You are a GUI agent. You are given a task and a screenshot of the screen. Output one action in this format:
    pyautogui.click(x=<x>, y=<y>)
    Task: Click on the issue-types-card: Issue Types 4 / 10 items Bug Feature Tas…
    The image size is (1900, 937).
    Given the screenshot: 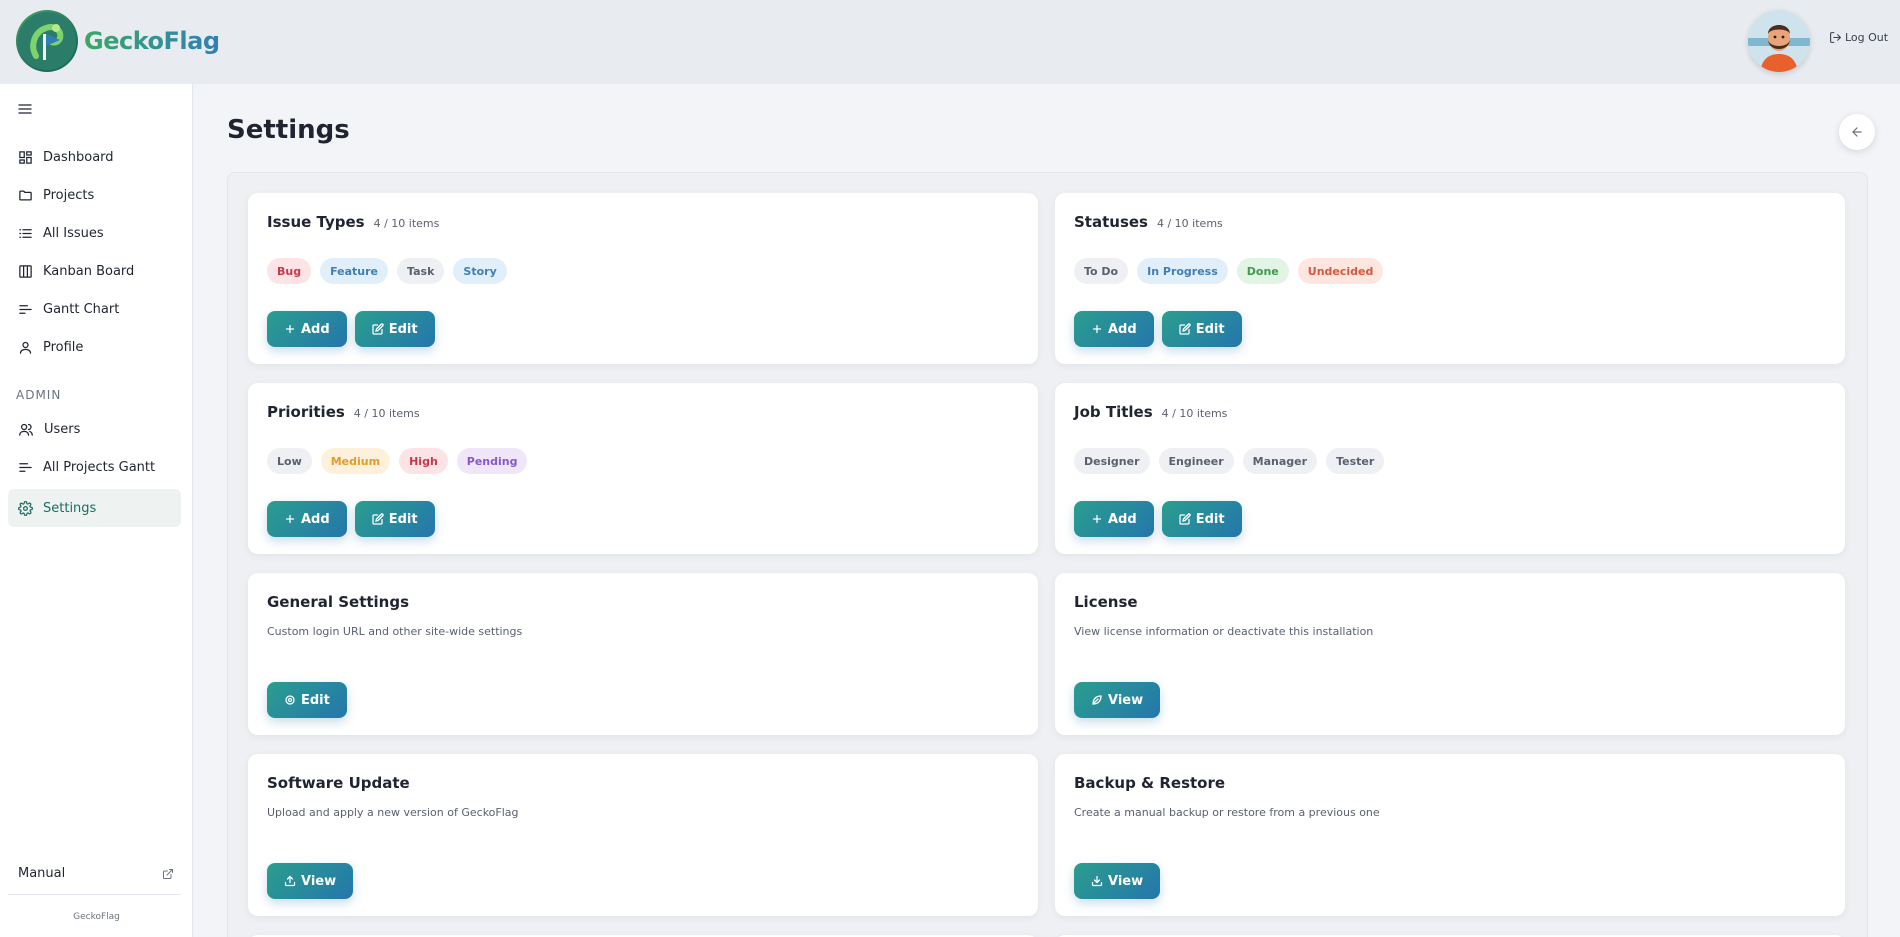 What is the action you would take?
    pyautogui.click(x=643, y=278)
    